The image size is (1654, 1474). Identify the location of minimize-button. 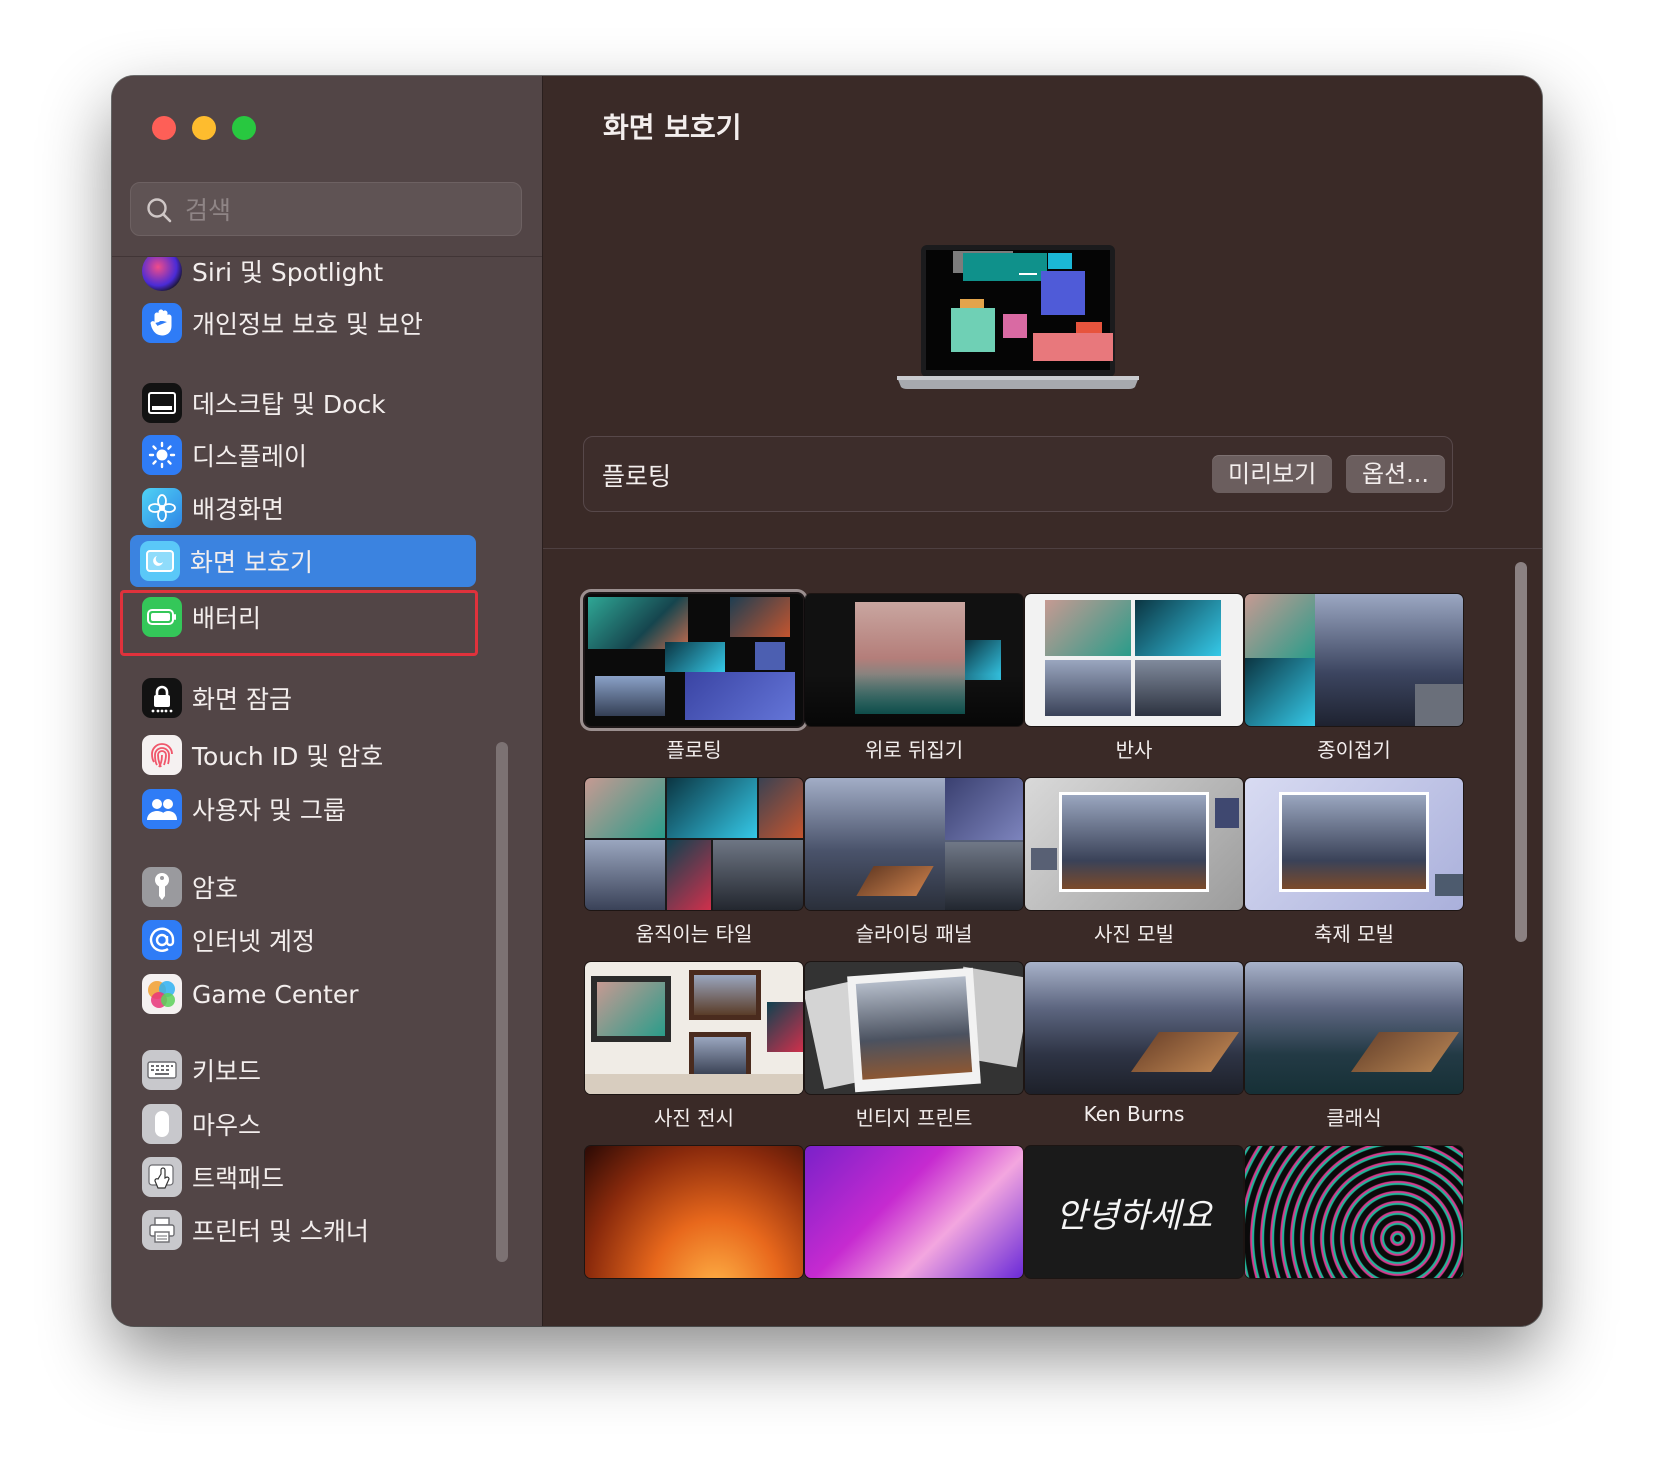
(204, 128).